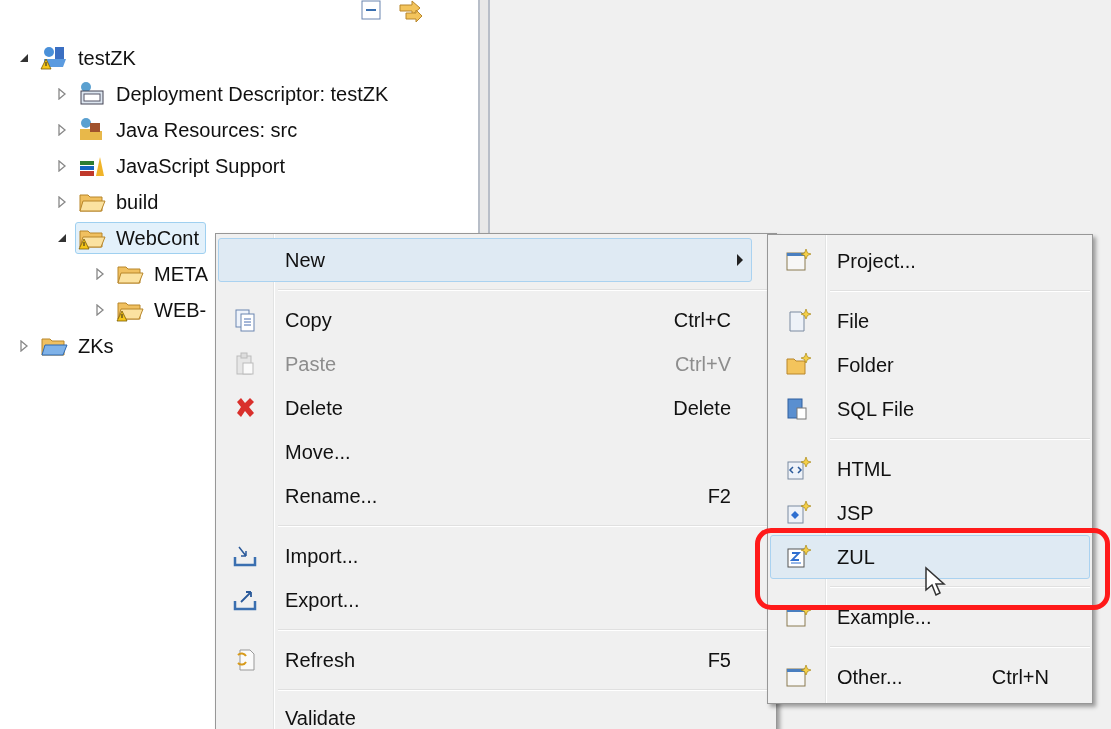 This screenshot has height=729, width=1111. I want to click on tree-item: build, so click(120, 202).